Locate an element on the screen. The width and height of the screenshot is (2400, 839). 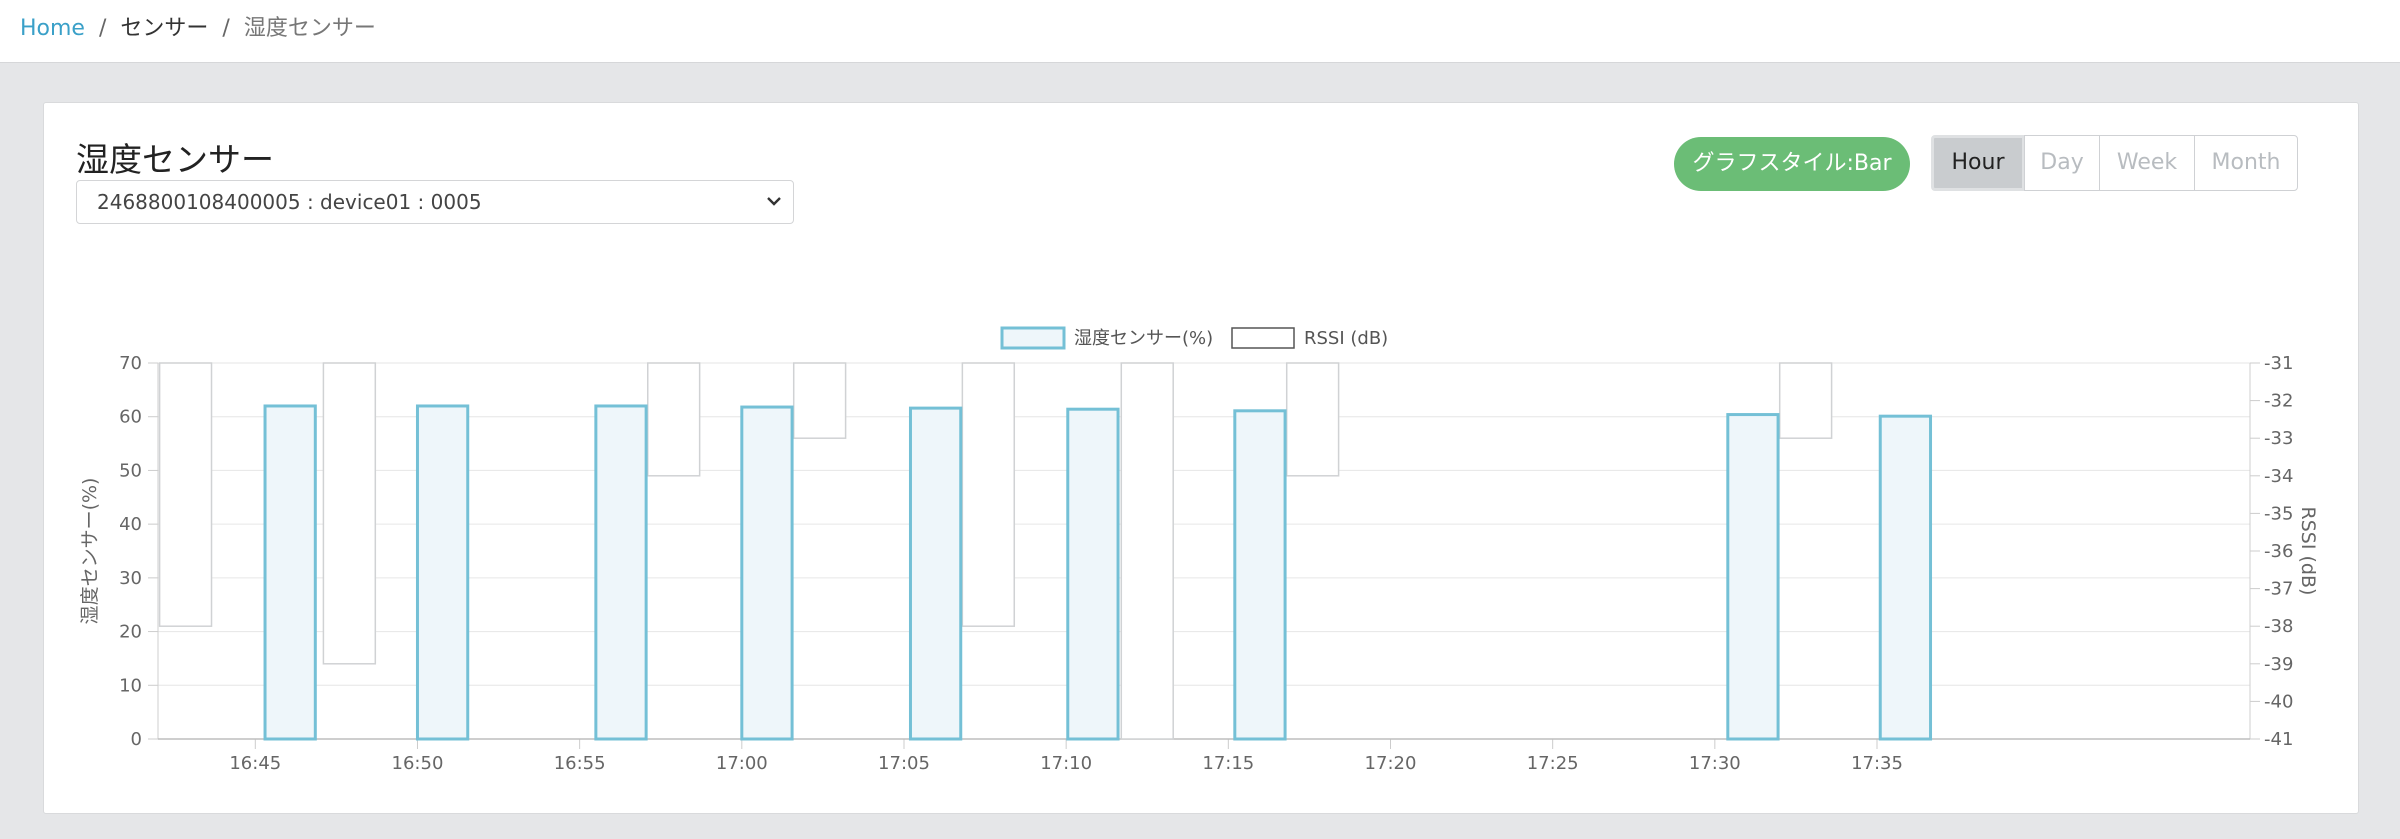
legend-rssi-swatch is located at coordinates (1263, 338).